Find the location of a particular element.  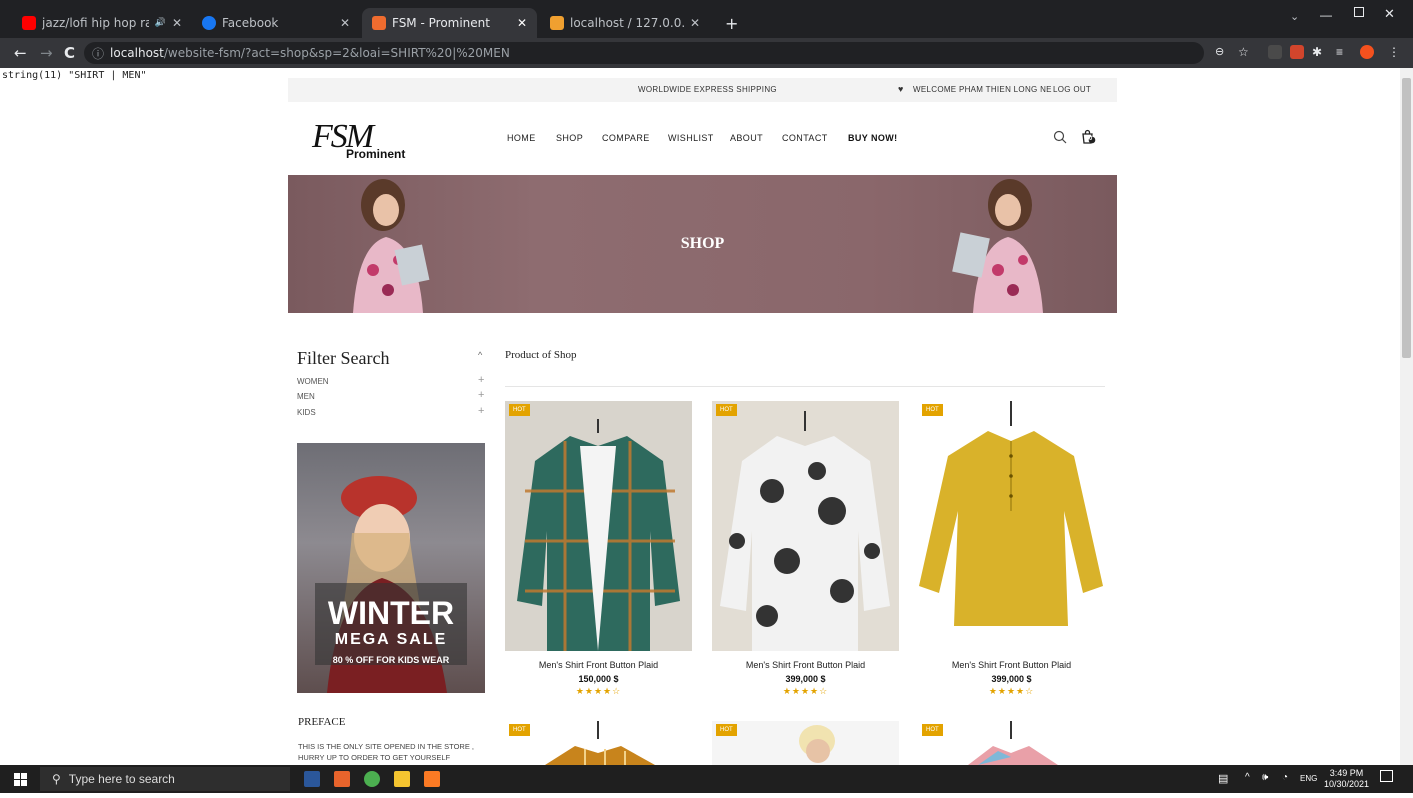

file-explorer-icon is located at coordinates (402, 779).